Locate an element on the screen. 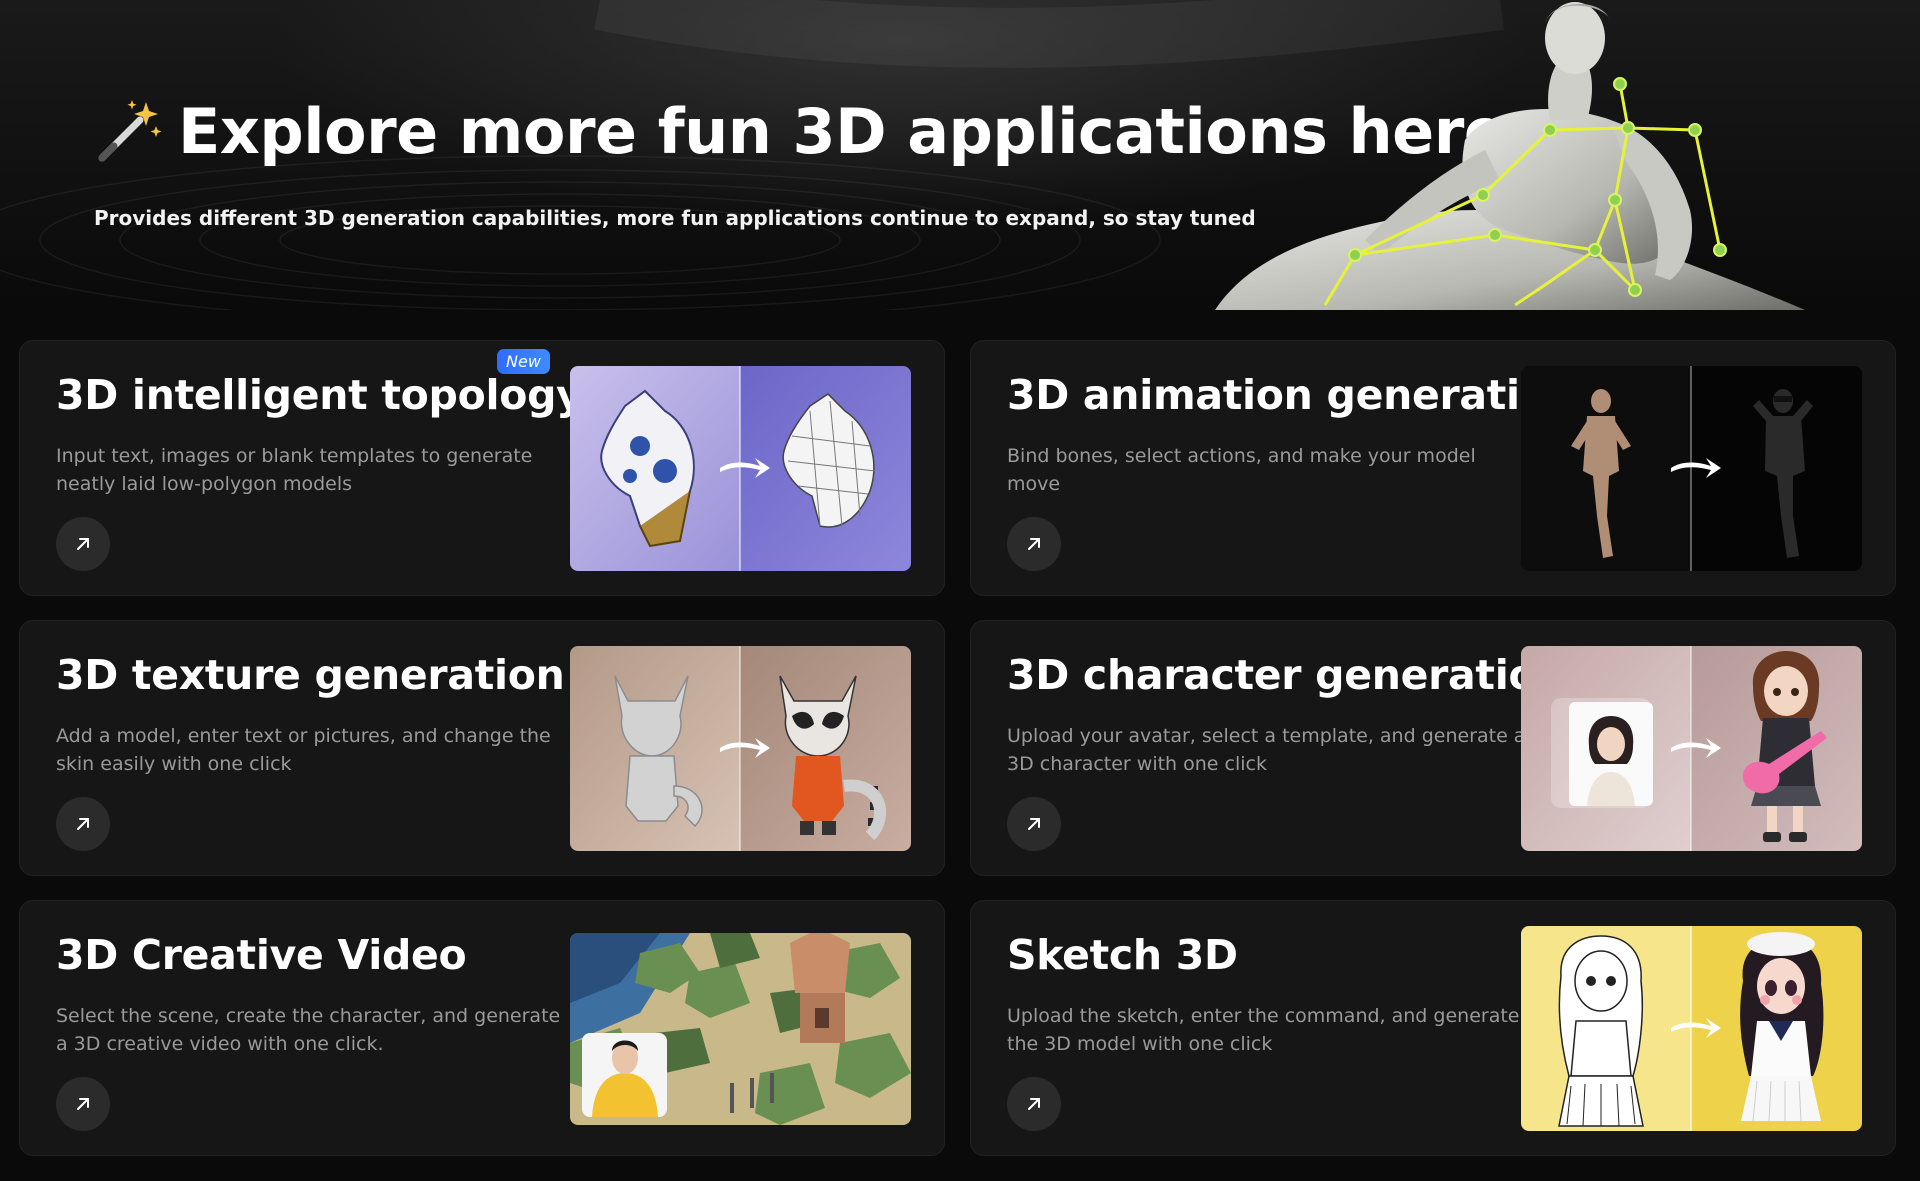  card-title: 3D character generation is located at coordinates (1286, 675).